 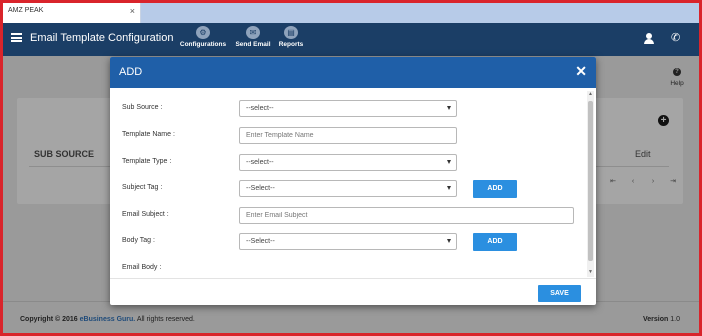 What do you see at coordinates (590, 94) in the screenshot?
I see `scroll-up-icon: ▲` at bounding box center [590, 94].